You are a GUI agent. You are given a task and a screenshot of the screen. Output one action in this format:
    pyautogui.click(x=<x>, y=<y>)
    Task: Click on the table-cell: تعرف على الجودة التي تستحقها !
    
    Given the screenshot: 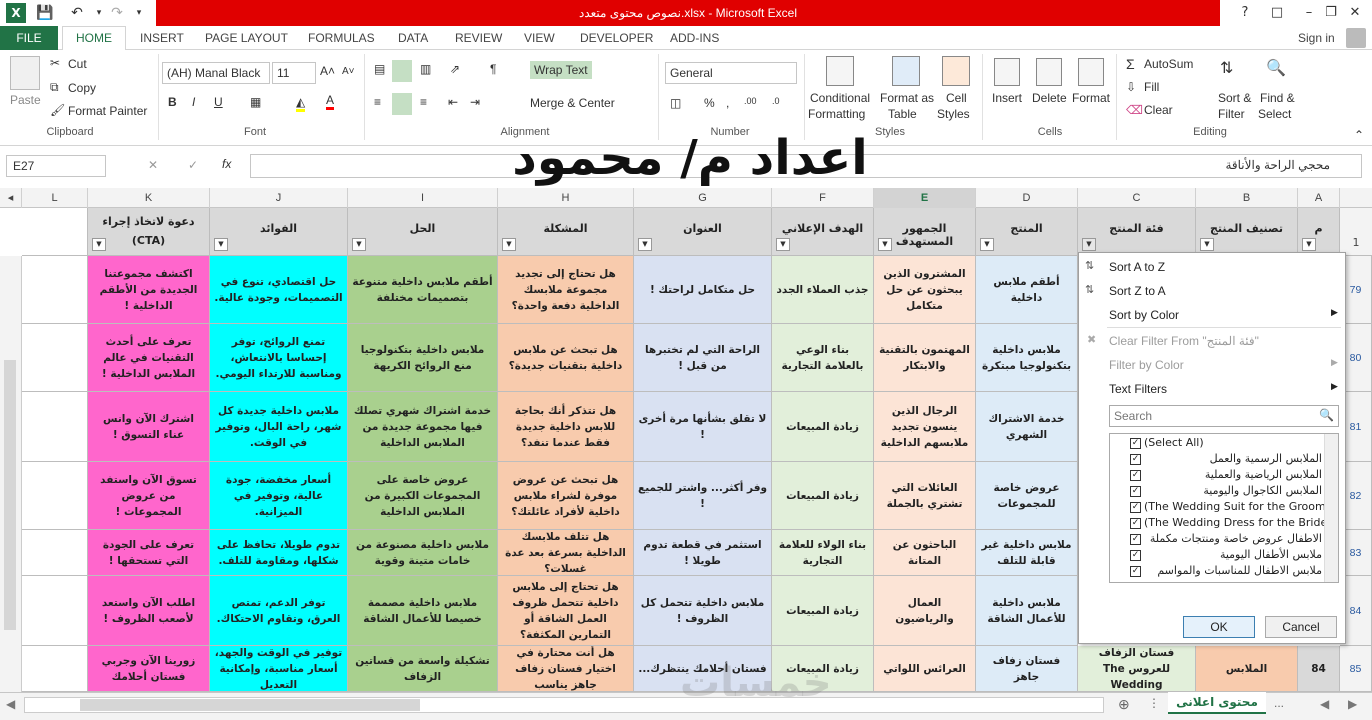 What is the action you would take?
    pyautogui.click(x=149, y=553)
    